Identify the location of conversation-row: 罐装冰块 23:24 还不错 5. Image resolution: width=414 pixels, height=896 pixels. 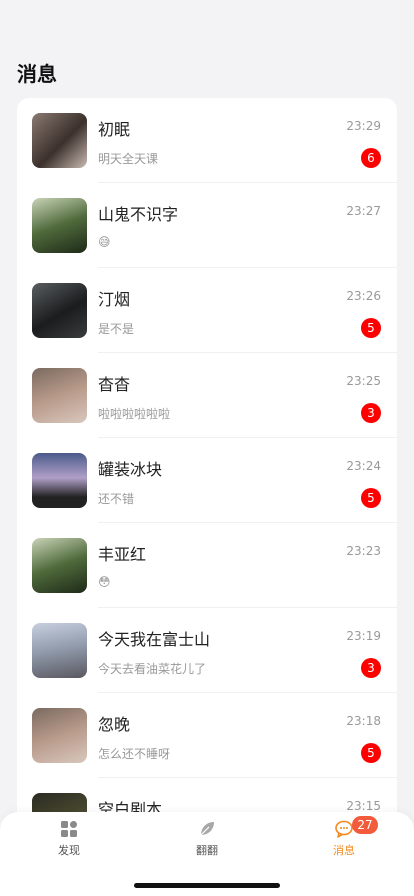
(207, 480).